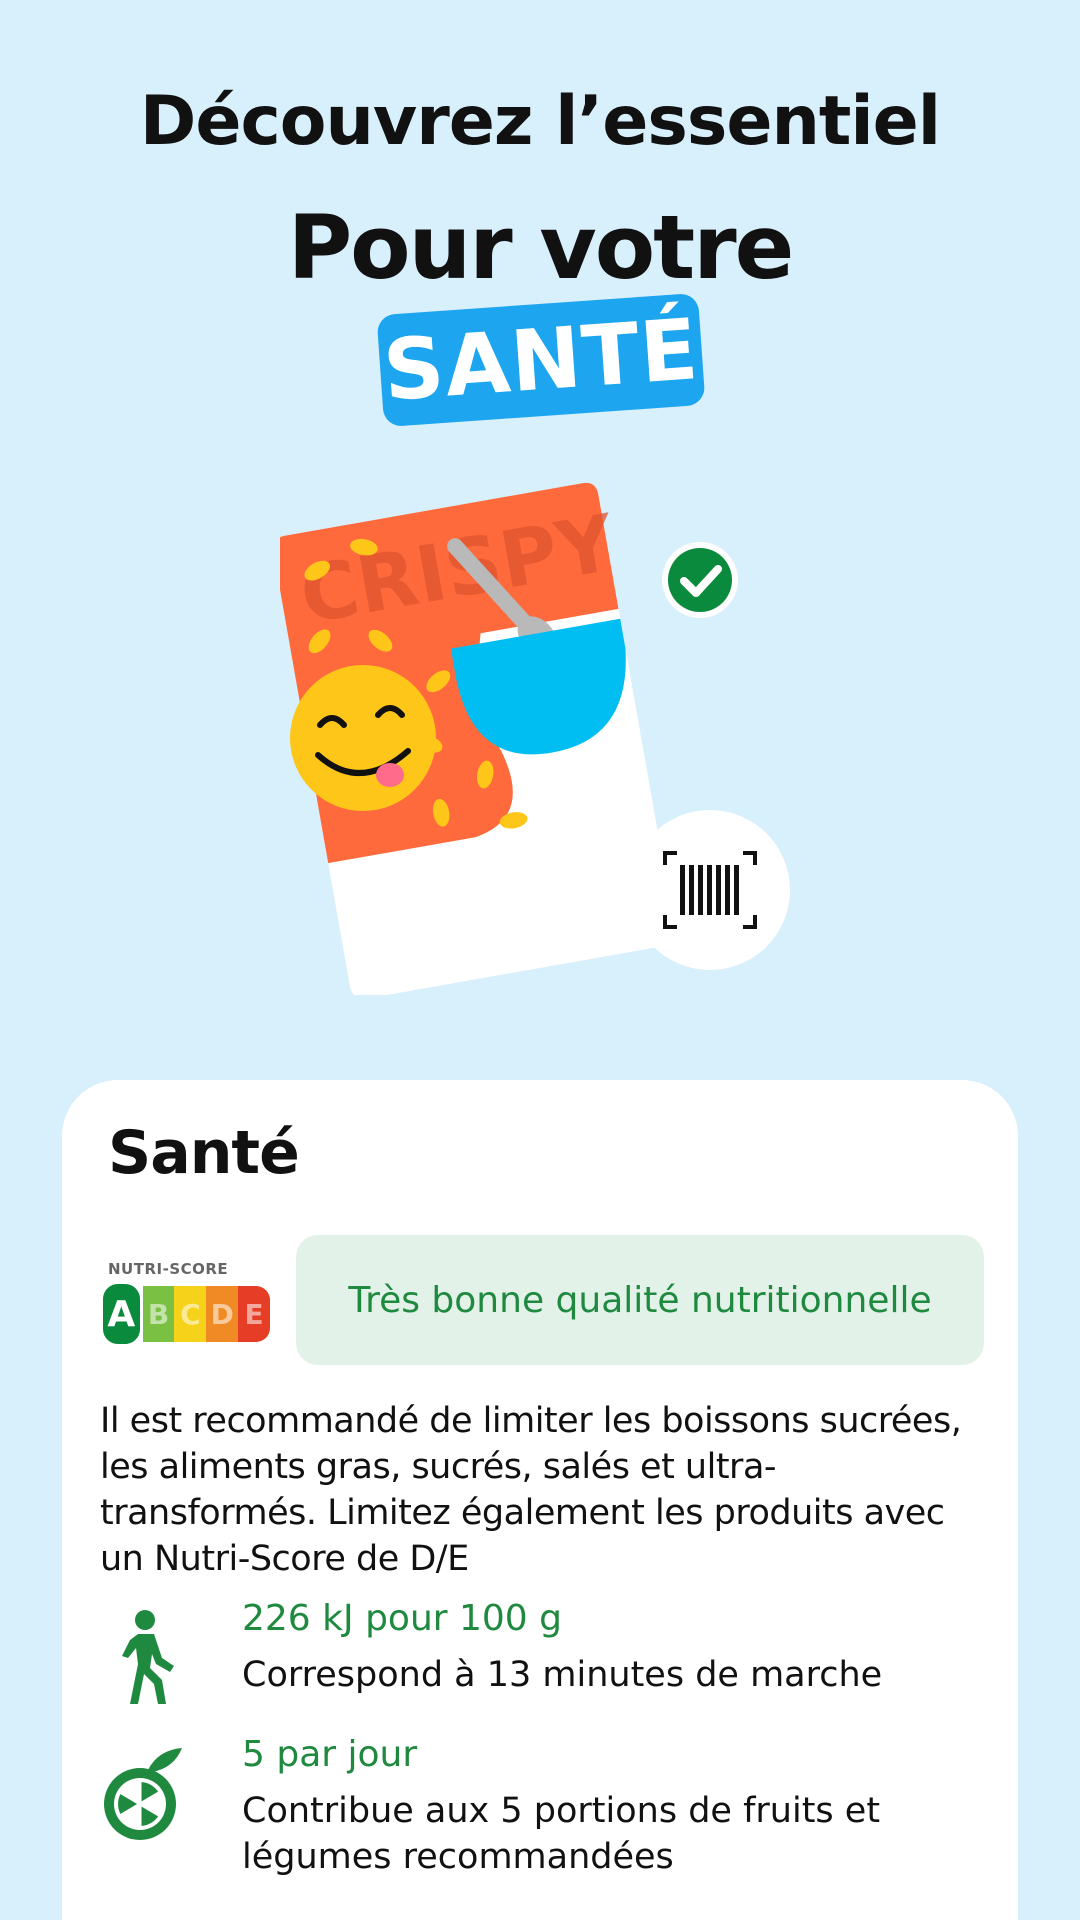  I want to click on quality-label: Très bonne qualité nutritionnelle, so click(640, 1300).